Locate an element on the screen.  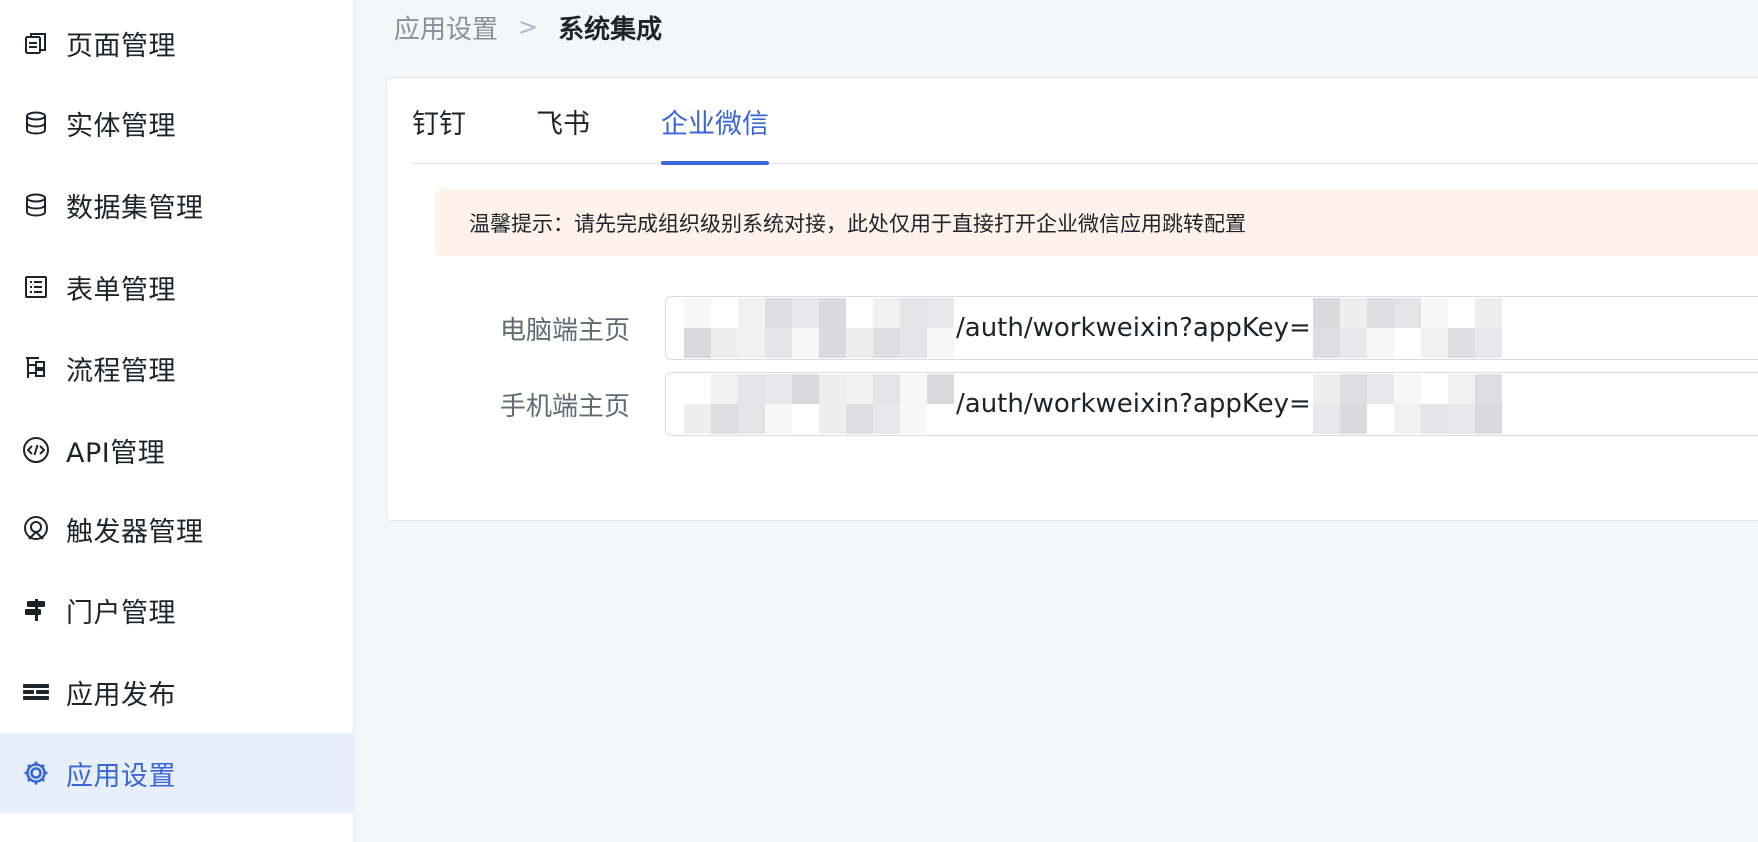
publish-icon is located at coordinates (36, 692).